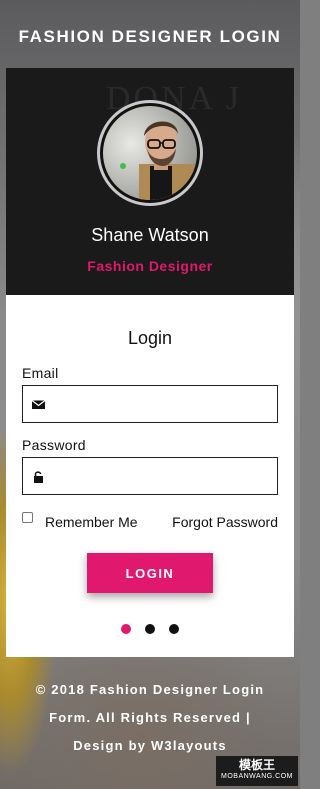  I want to click on avatar-frame, so click(150, 153).